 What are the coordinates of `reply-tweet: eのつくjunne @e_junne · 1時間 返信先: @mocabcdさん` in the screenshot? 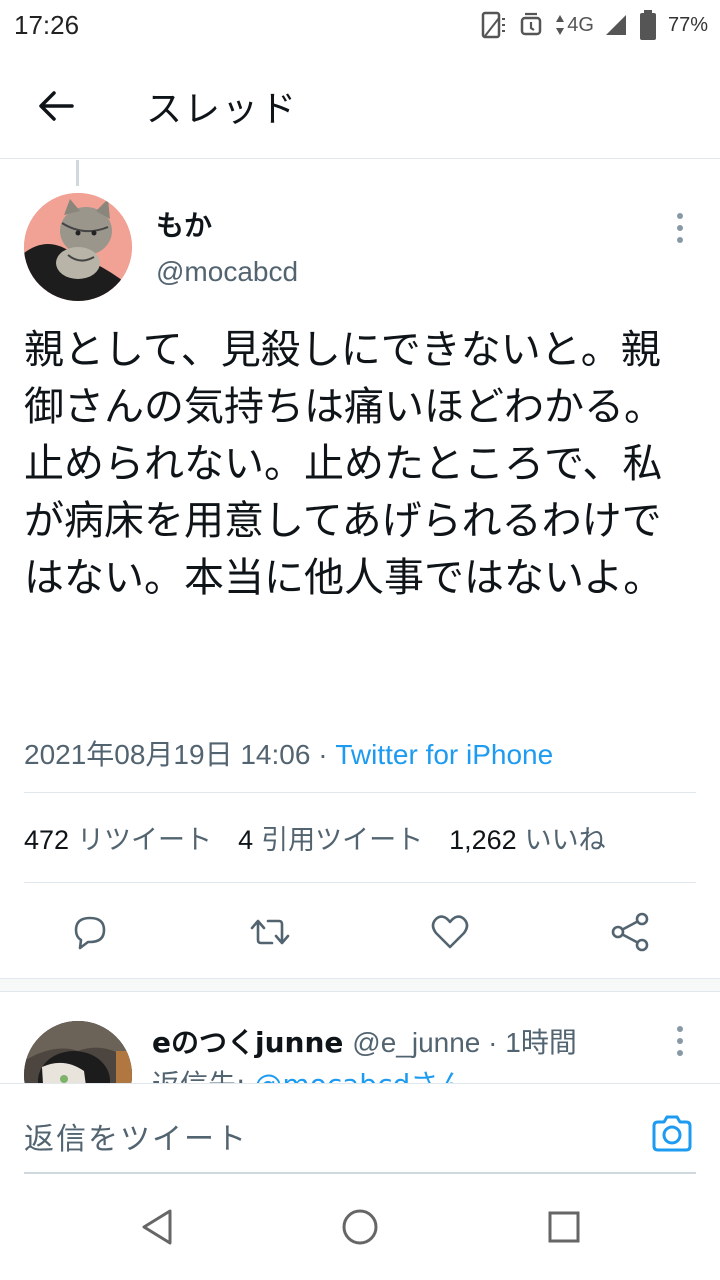 It's located at (360, 1037).